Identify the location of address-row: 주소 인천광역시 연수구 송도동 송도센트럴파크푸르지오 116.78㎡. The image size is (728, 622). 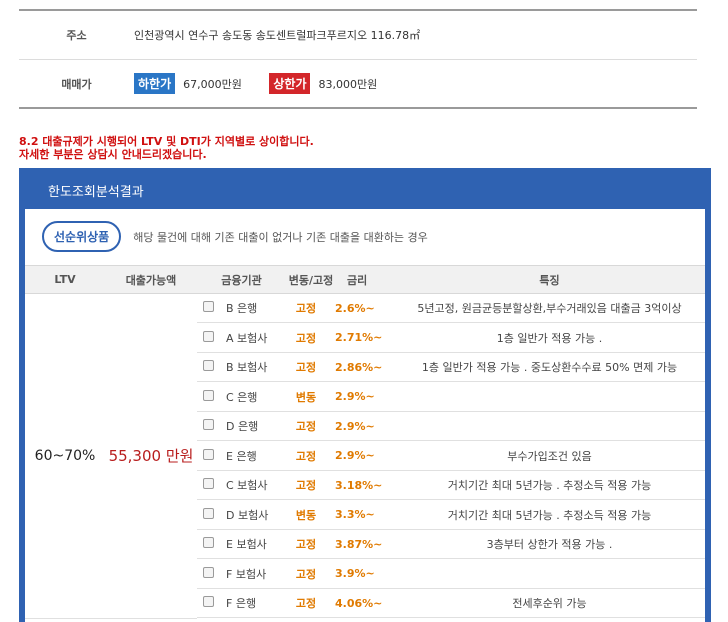
(358, 35).